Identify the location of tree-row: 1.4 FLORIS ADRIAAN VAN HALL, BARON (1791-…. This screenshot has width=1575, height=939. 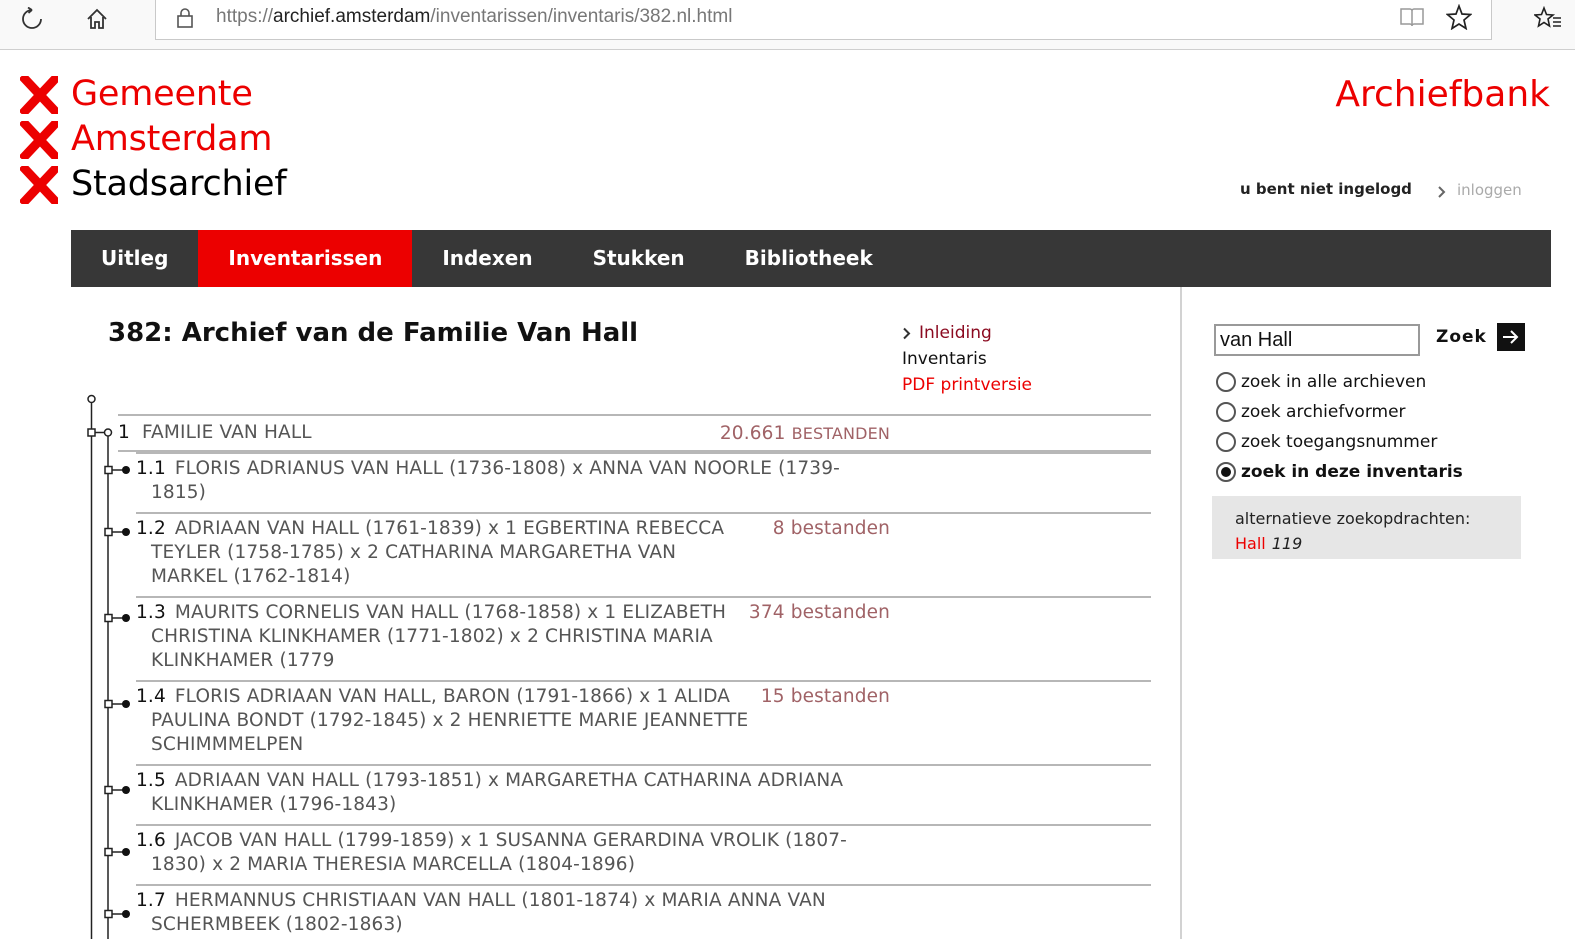
(643, 722).